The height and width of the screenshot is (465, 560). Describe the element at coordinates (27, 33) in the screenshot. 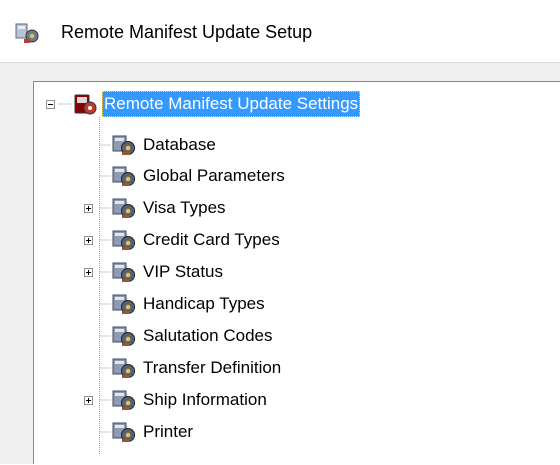

I see `app-settings-icon` at that location.